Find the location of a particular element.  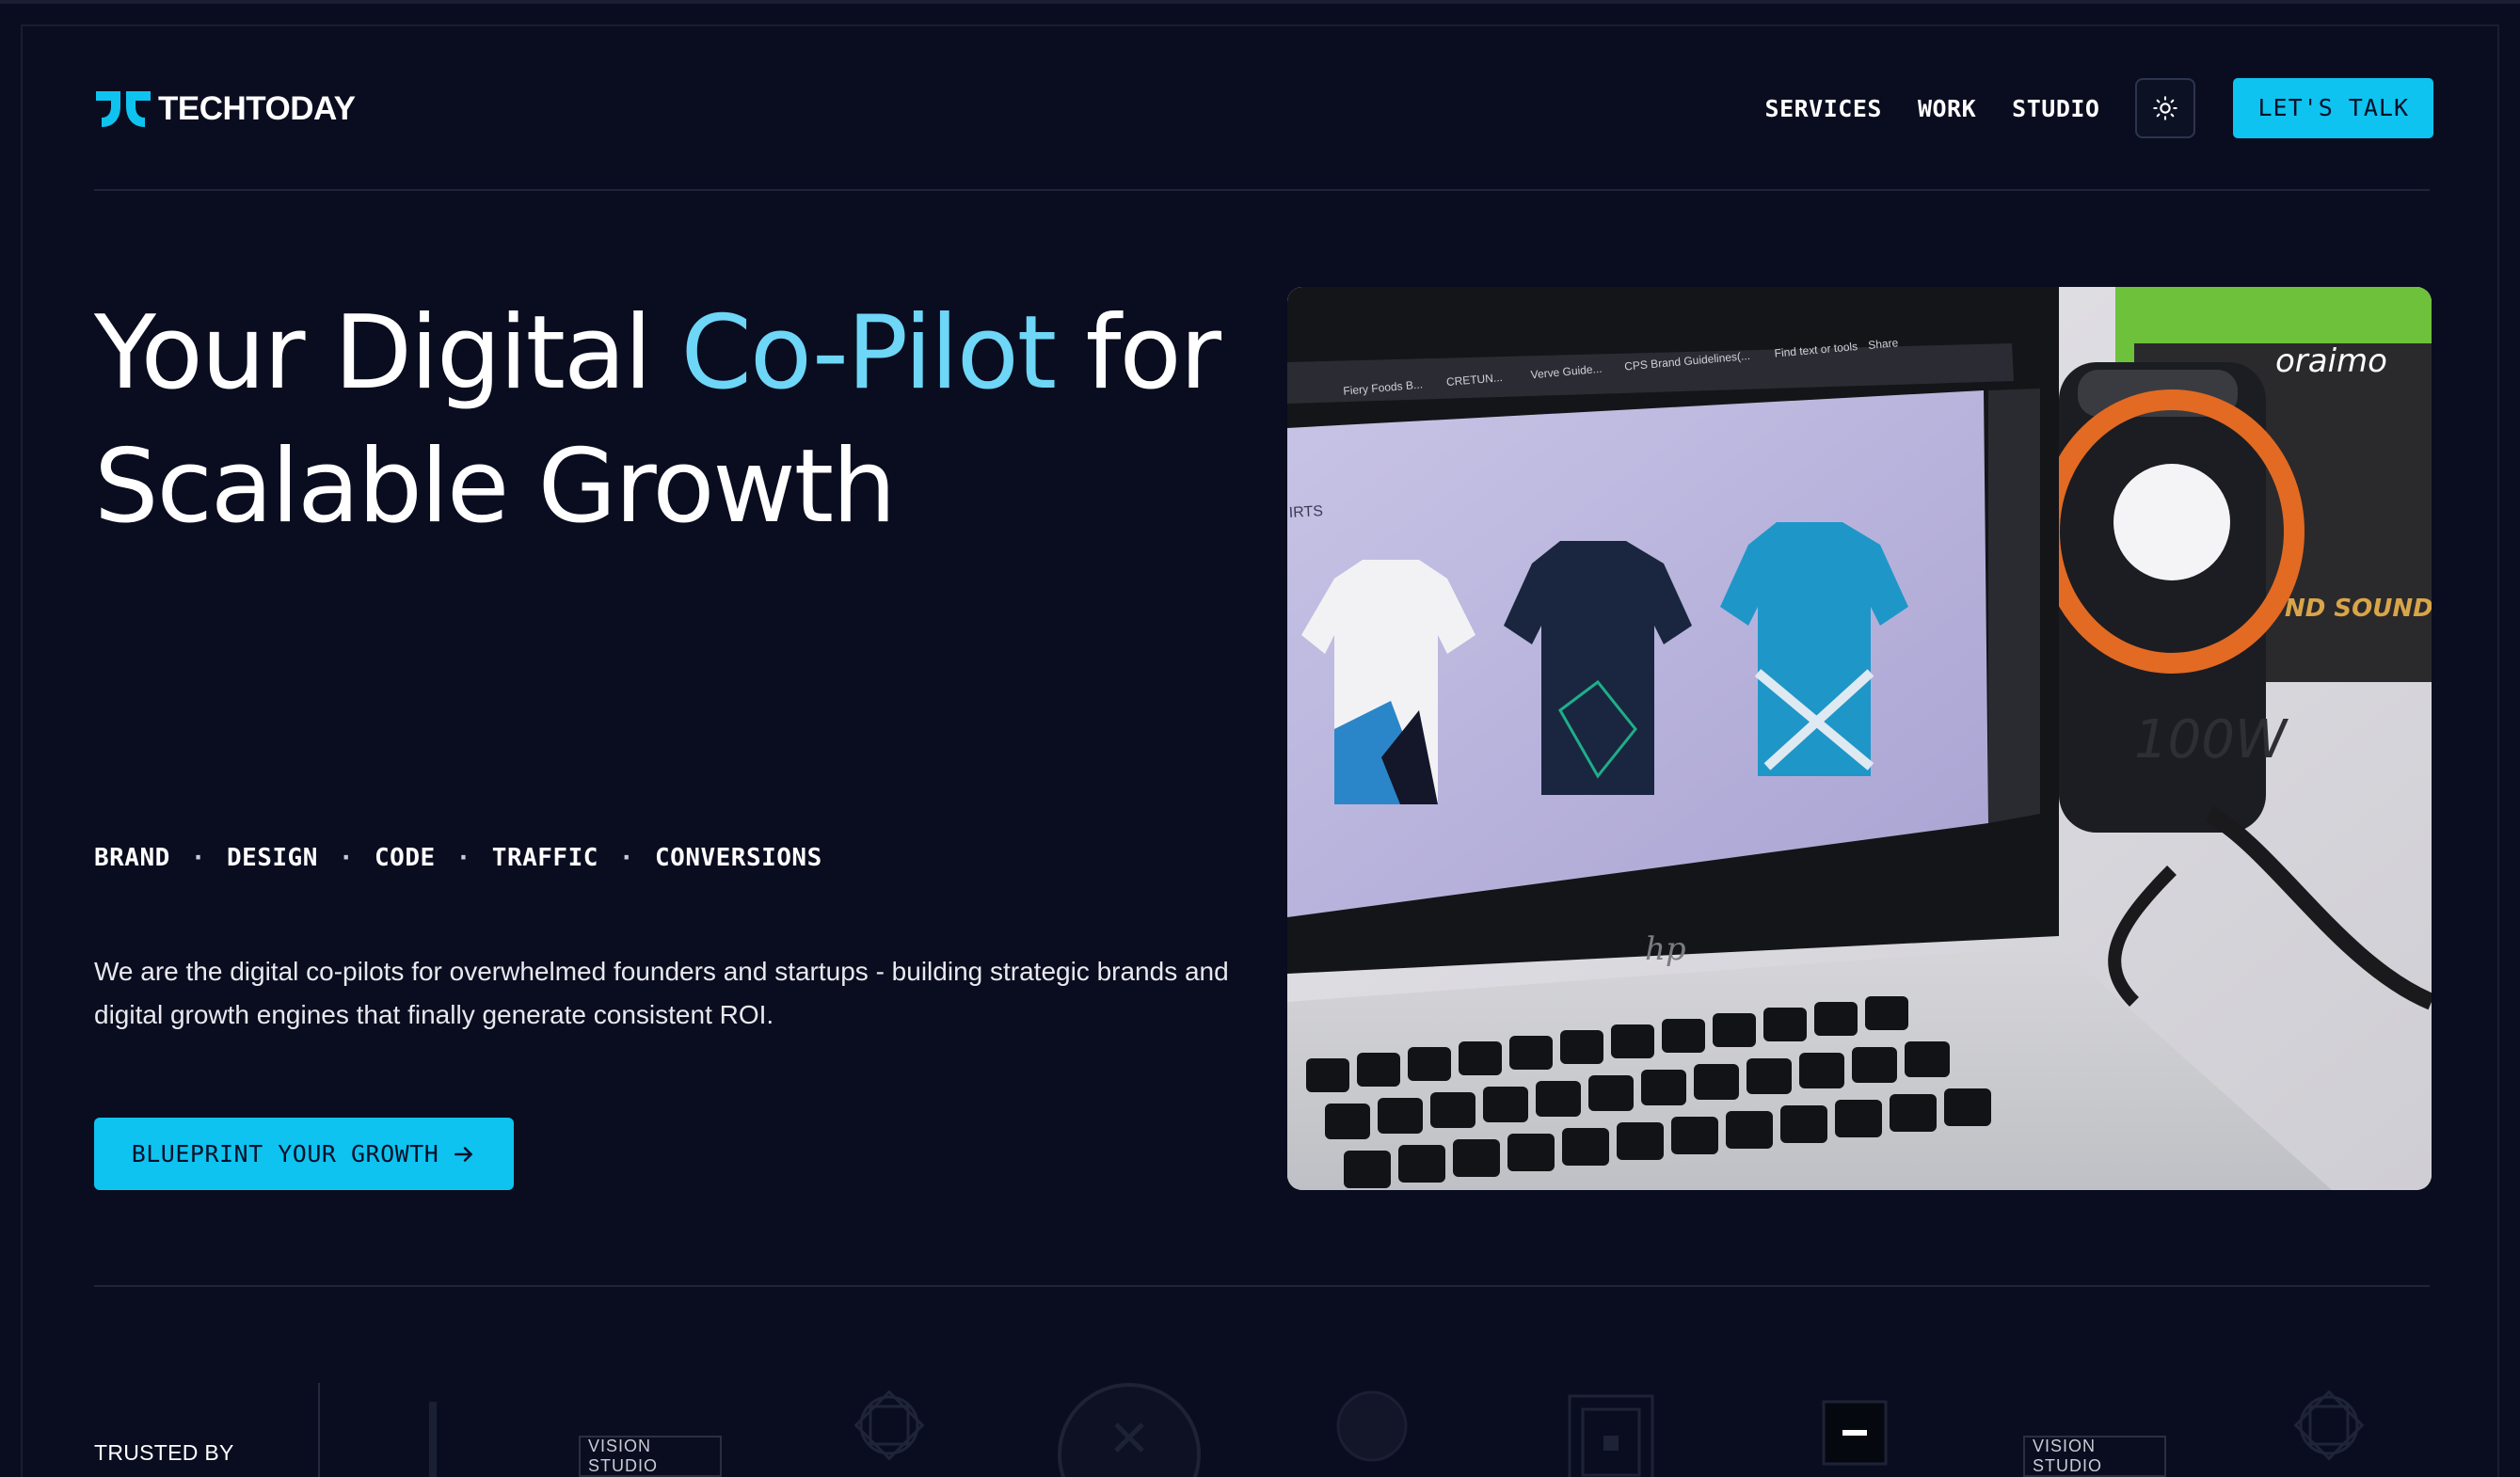

tag-design: DESIGN is located at coordinates (272, 858).